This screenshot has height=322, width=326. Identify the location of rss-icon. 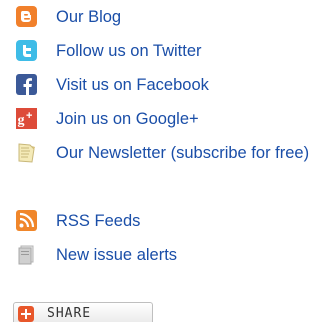
(26, 220).